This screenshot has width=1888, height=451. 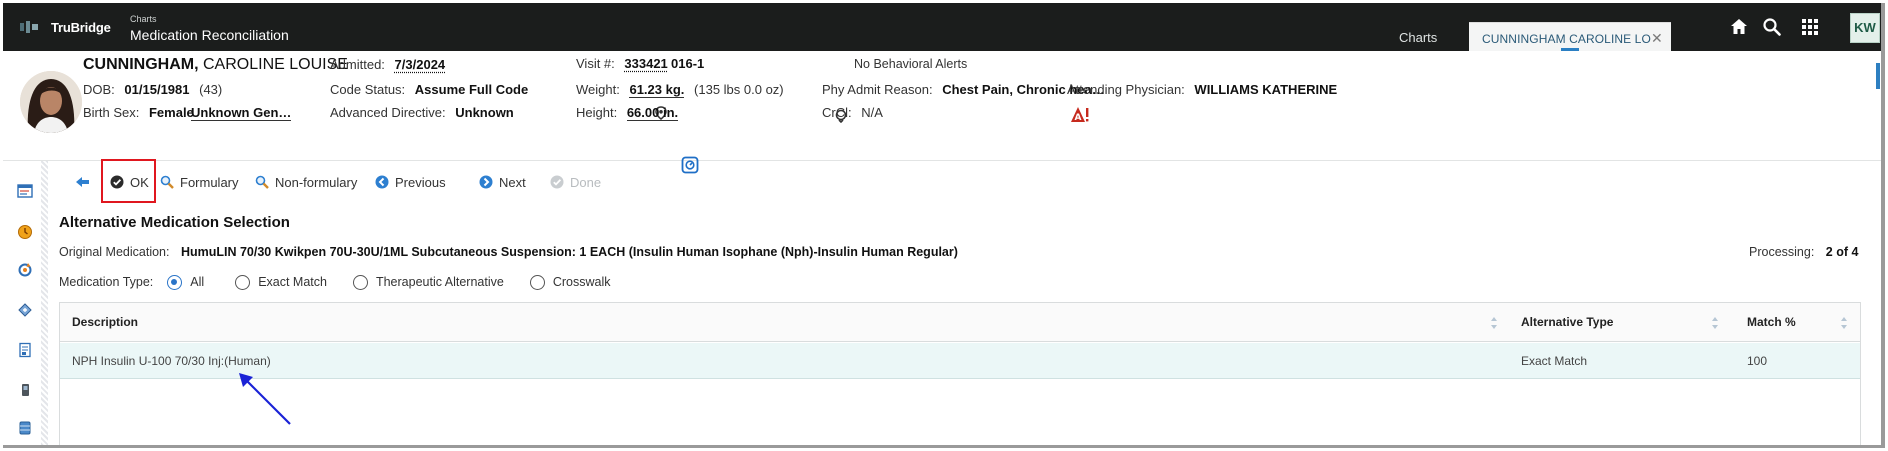 What do you see at coordinates (25, 428) in the screenshot?
I see `database-icon` at bounding box center [25, 428].